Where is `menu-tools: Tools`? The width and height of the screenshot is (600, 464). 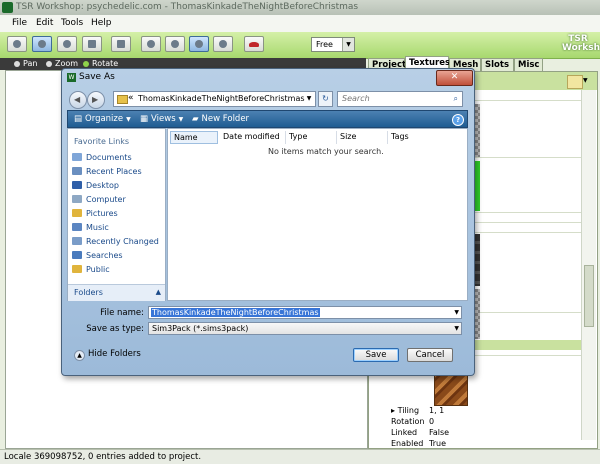
menu-tools: Tools is located at coordinates (72, 23).